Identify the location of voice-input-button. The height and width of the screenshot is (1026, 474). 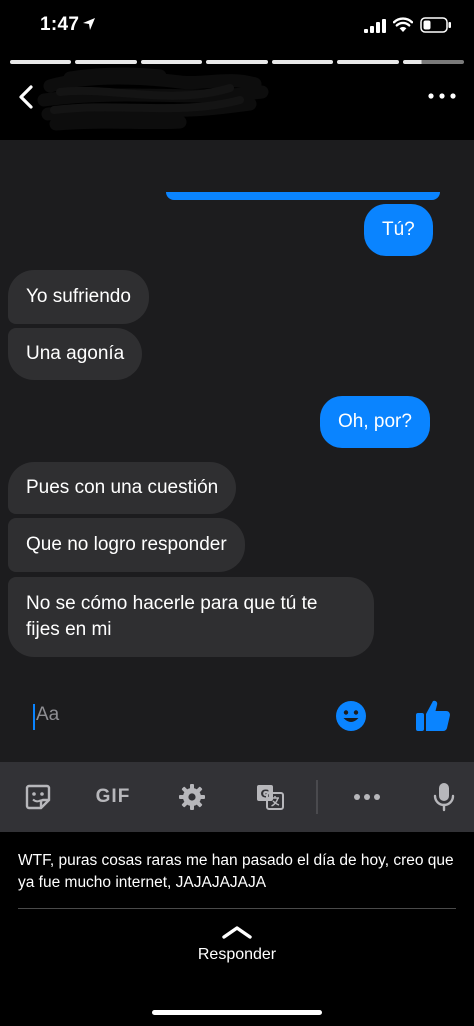
(444, 797).